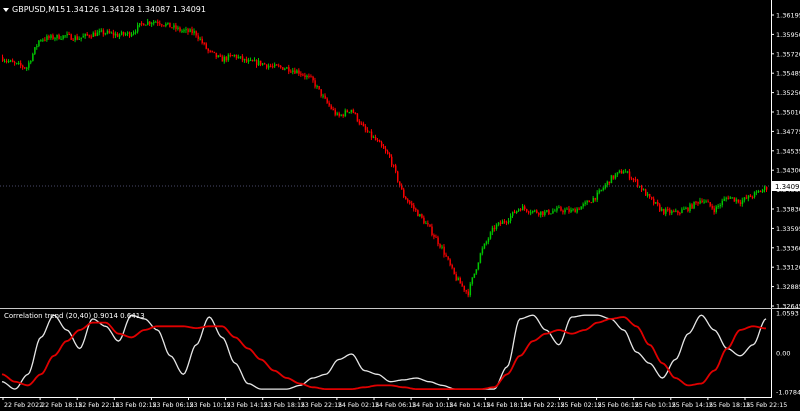 The image size is (800, 411). What do you see at coordinates (655, 405) in the screenshot?
I see `time-axis-label: 25 Feb 10:15` at bounding box center [655, 405].